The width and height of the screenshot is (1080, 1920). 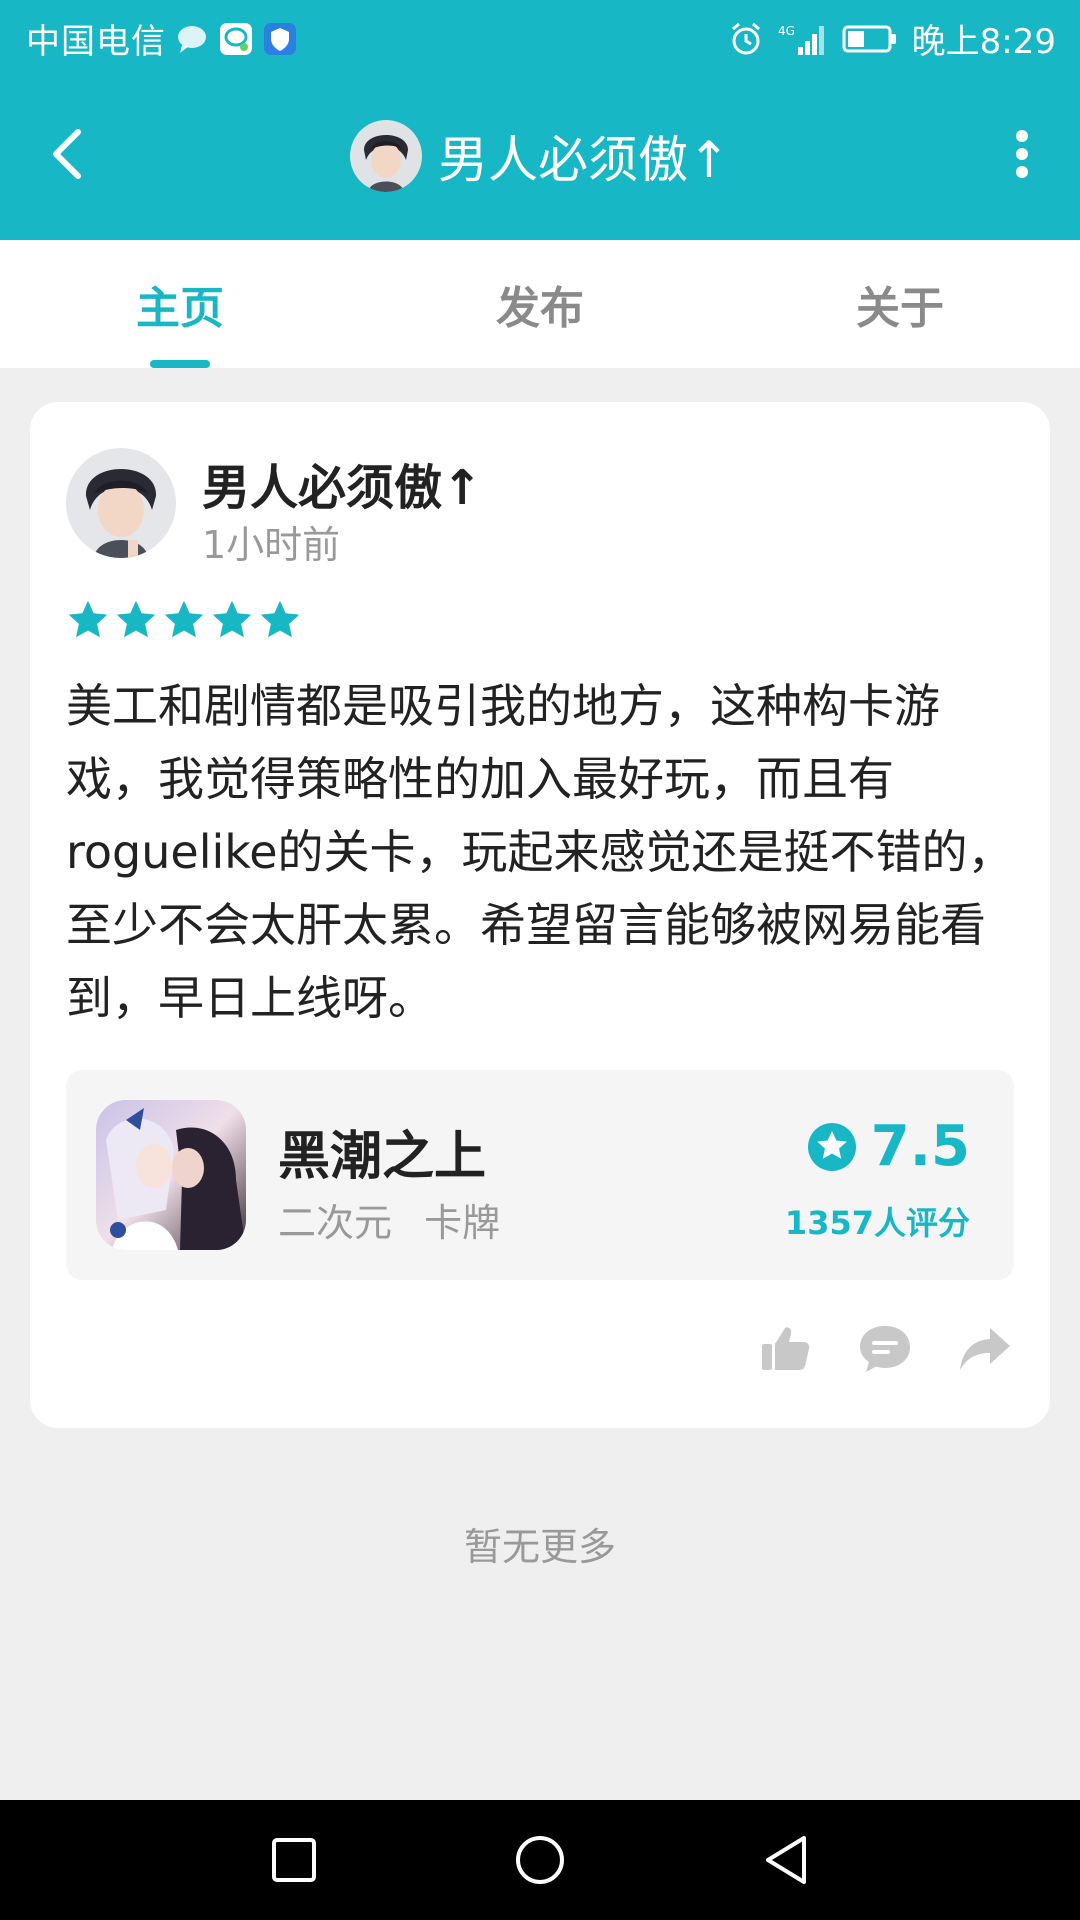 What do you see at coordinates (342, 483) in the screenshot?
I see `author-name: 男人必须傲↑` at bounding box center [342, 483].